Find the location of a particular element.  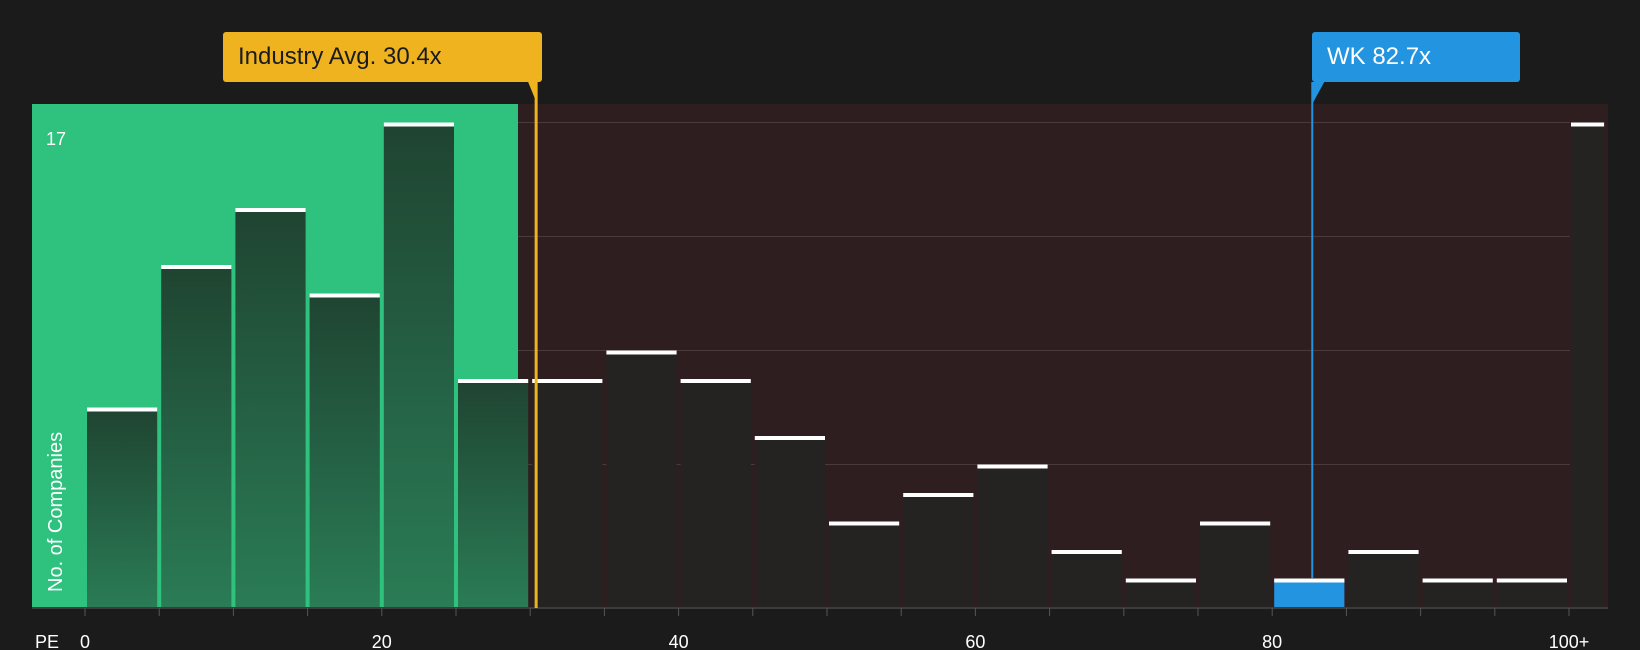

company-pe-callout: WK 82.7x is located at coordinates (1416, 57).